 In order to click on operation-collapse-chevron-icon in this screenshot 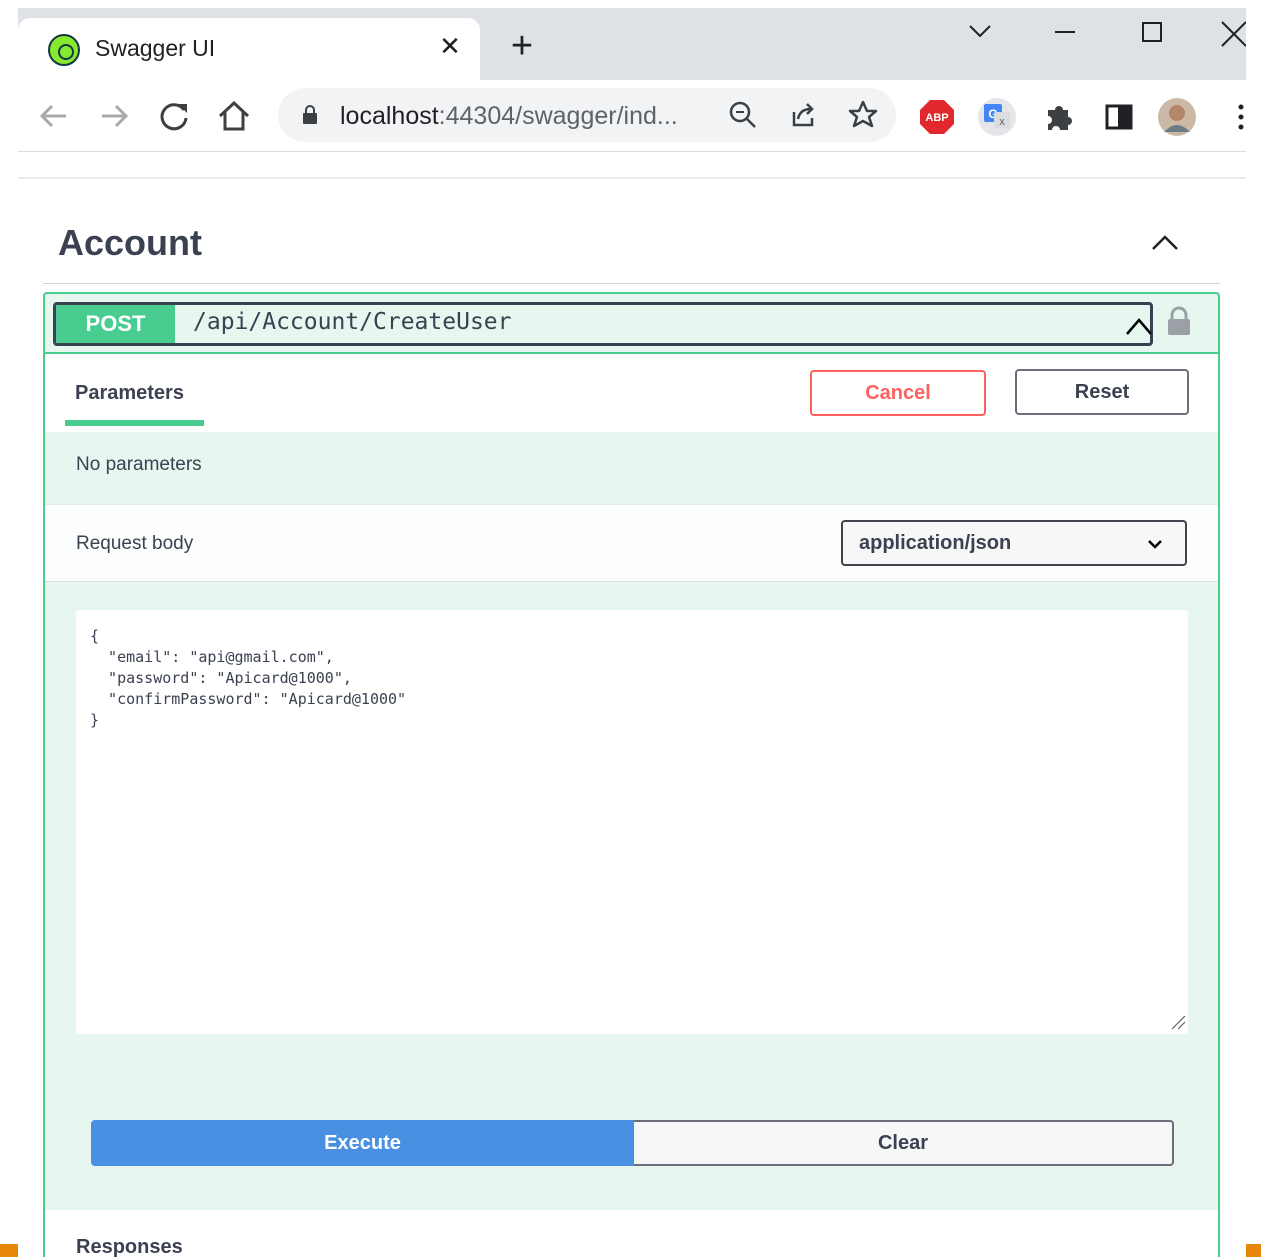, I will do `click(1139, 325)`.